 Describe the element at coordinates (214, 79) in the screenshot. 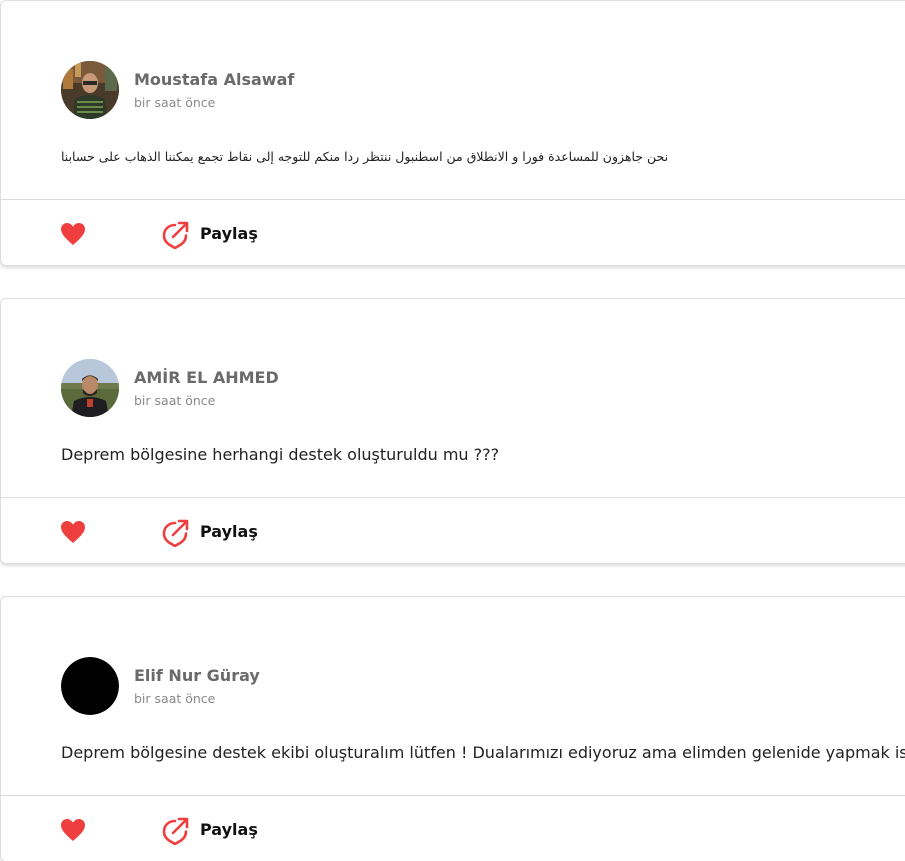

I see `author-name: Moustafa Alsawaf` at that location.